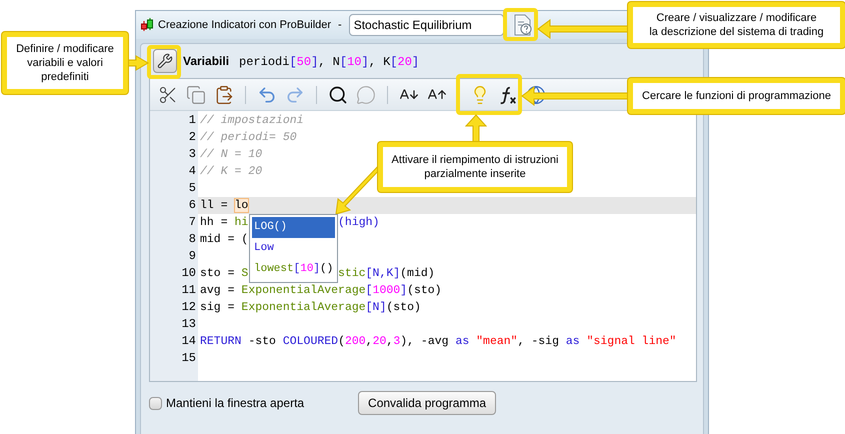 This screenshot has height=434, width=845. Describe the element at coordinates (359, 222) in the screenshot. I see `code-text: (high)` at that location.